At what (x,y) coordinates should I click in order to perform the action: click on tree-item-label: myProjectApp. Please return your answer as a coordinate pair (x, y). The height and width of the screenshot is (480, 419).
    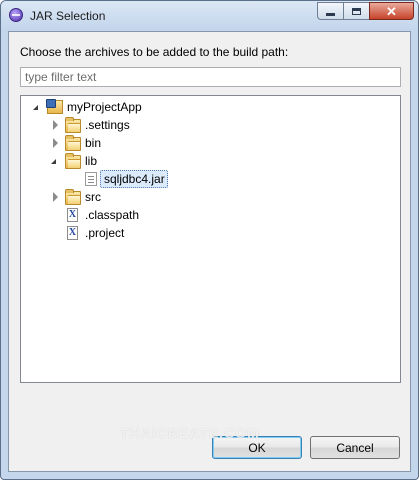
    Looking at the image, I should click on (104, 107).